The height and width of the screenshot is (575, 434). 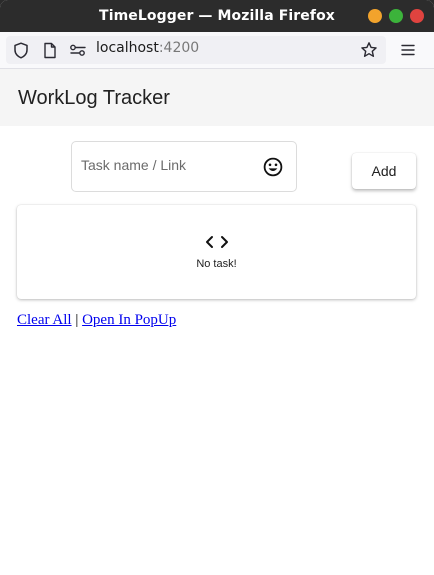 What do you see at coordinates (127, 48) in the screenshot?
I see `url-host: localhost` at bounding box center [127, 48].